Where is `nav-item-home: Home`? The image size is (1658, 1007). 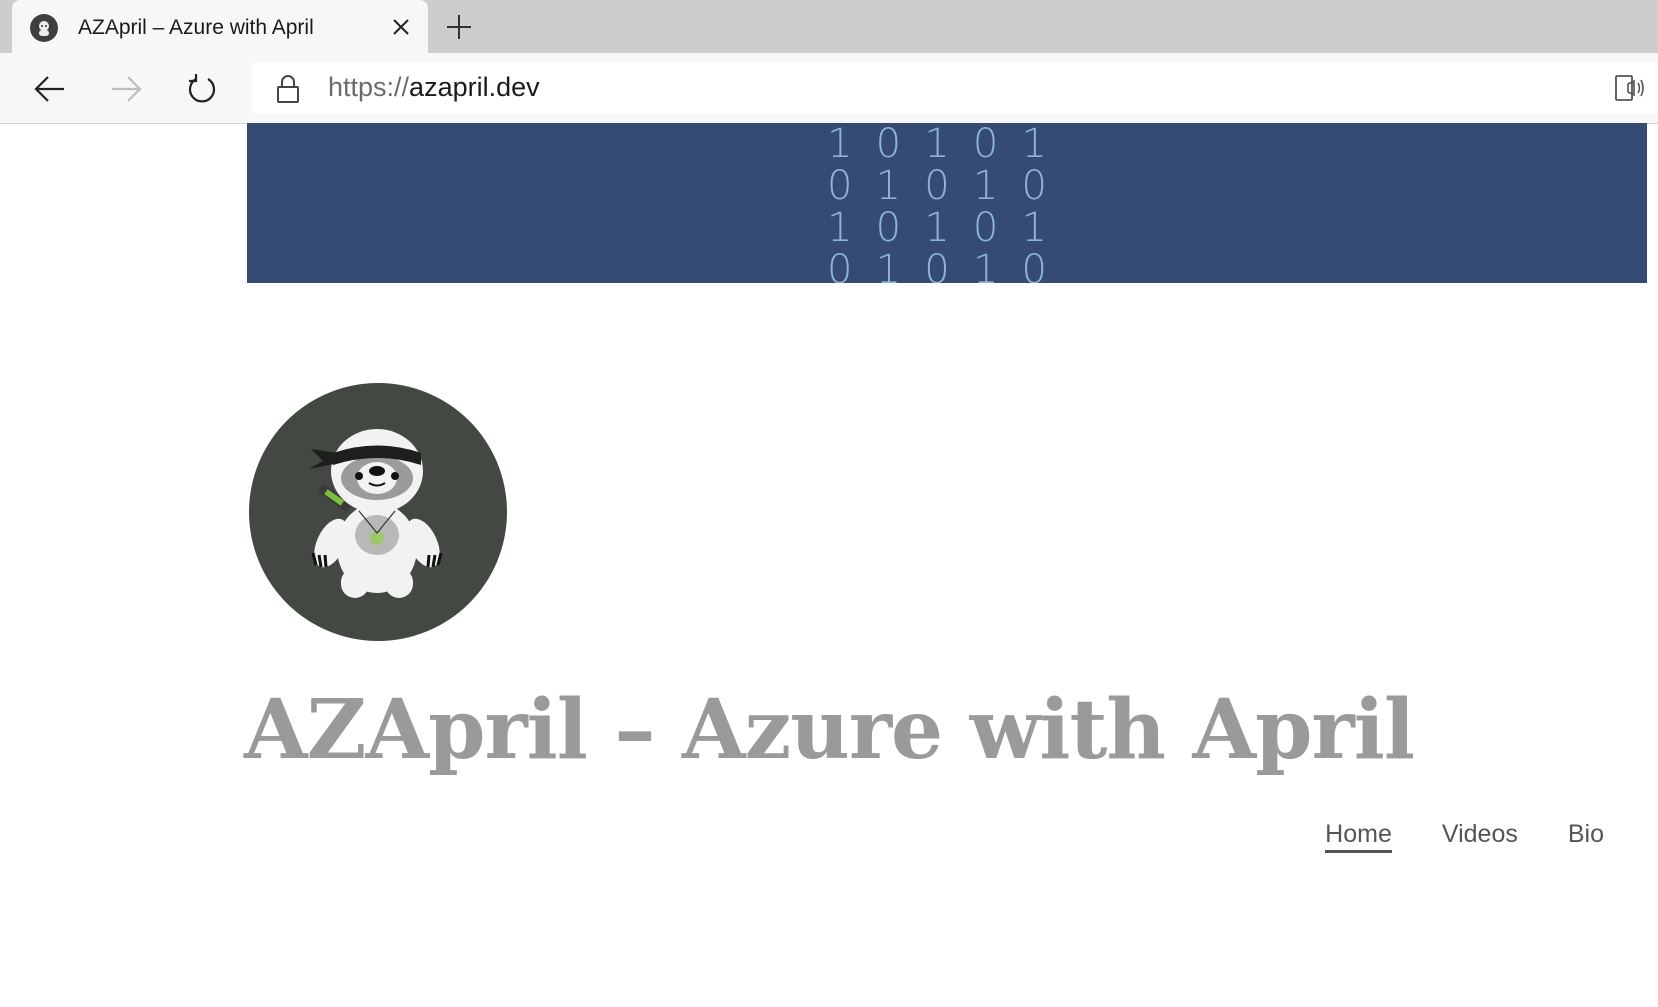
nav-item-home: Home is located at coordinates (1358, 836).